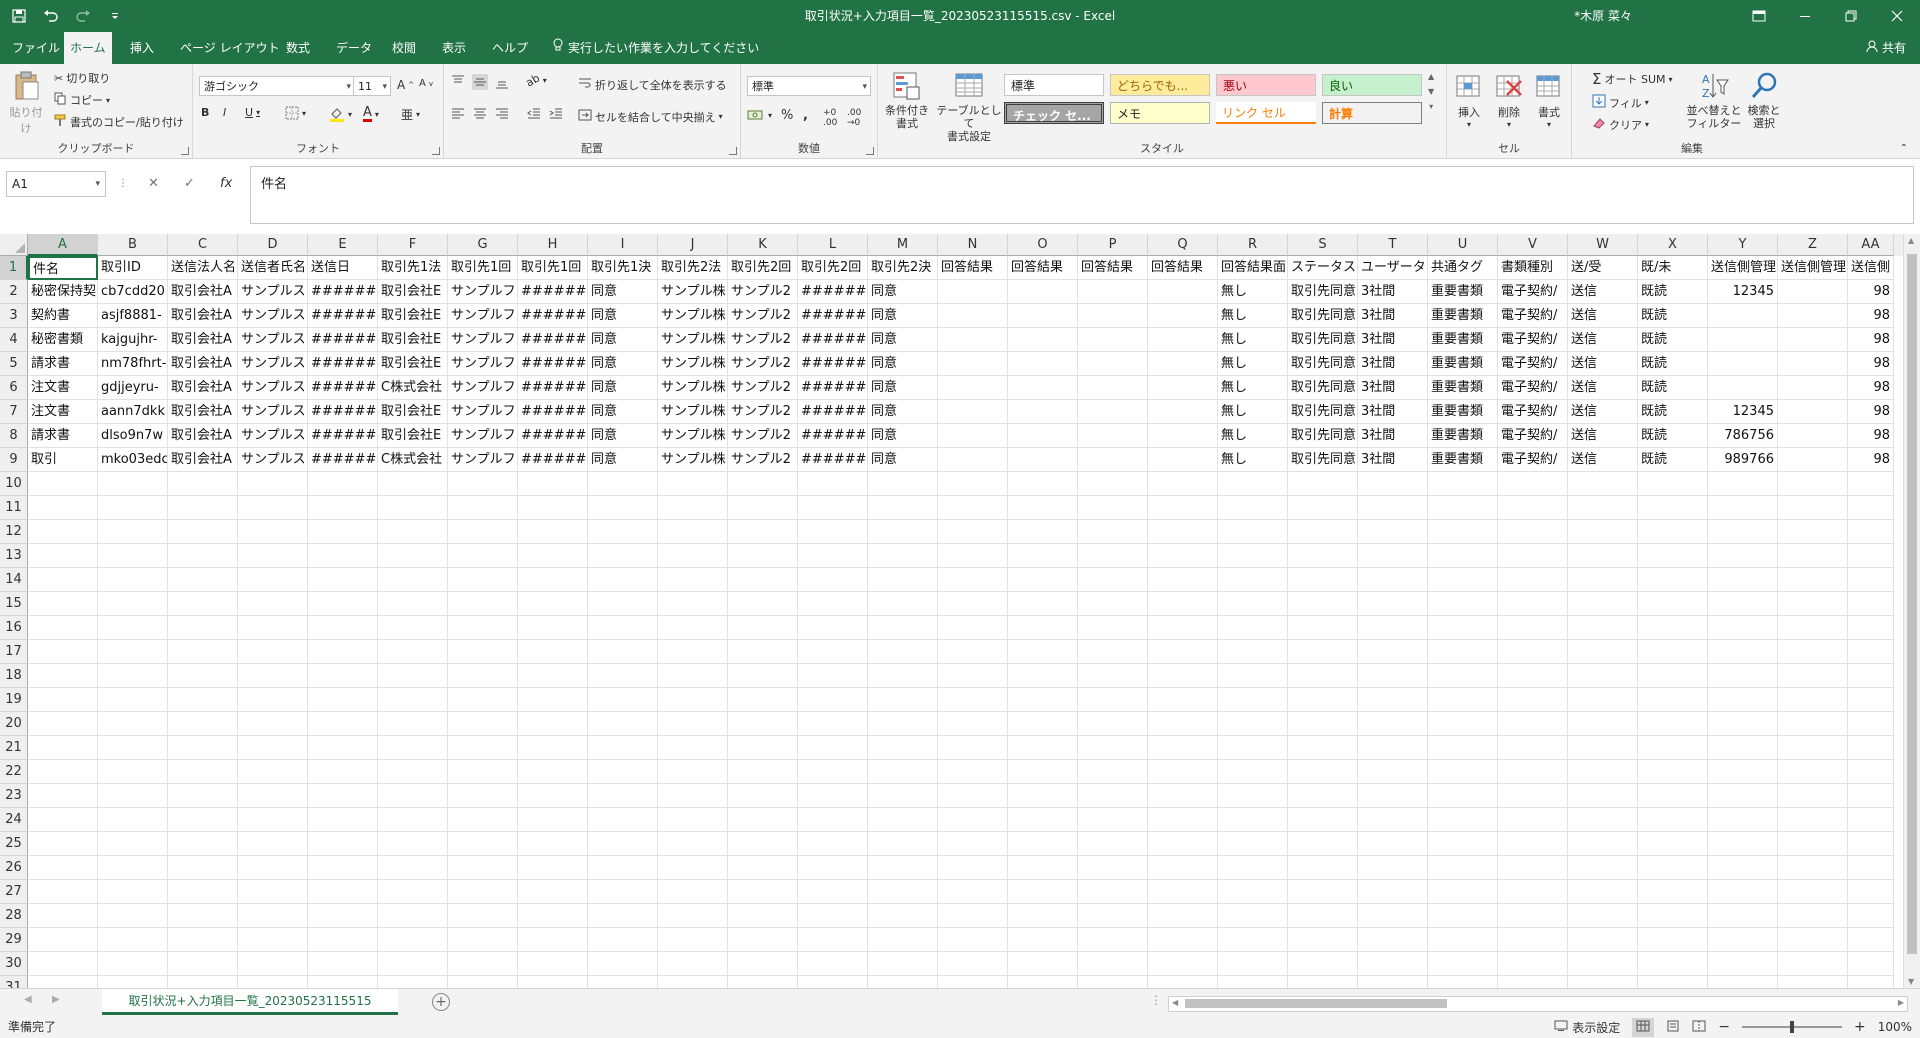  I want to click on row-header: 3, so click(14, 316).